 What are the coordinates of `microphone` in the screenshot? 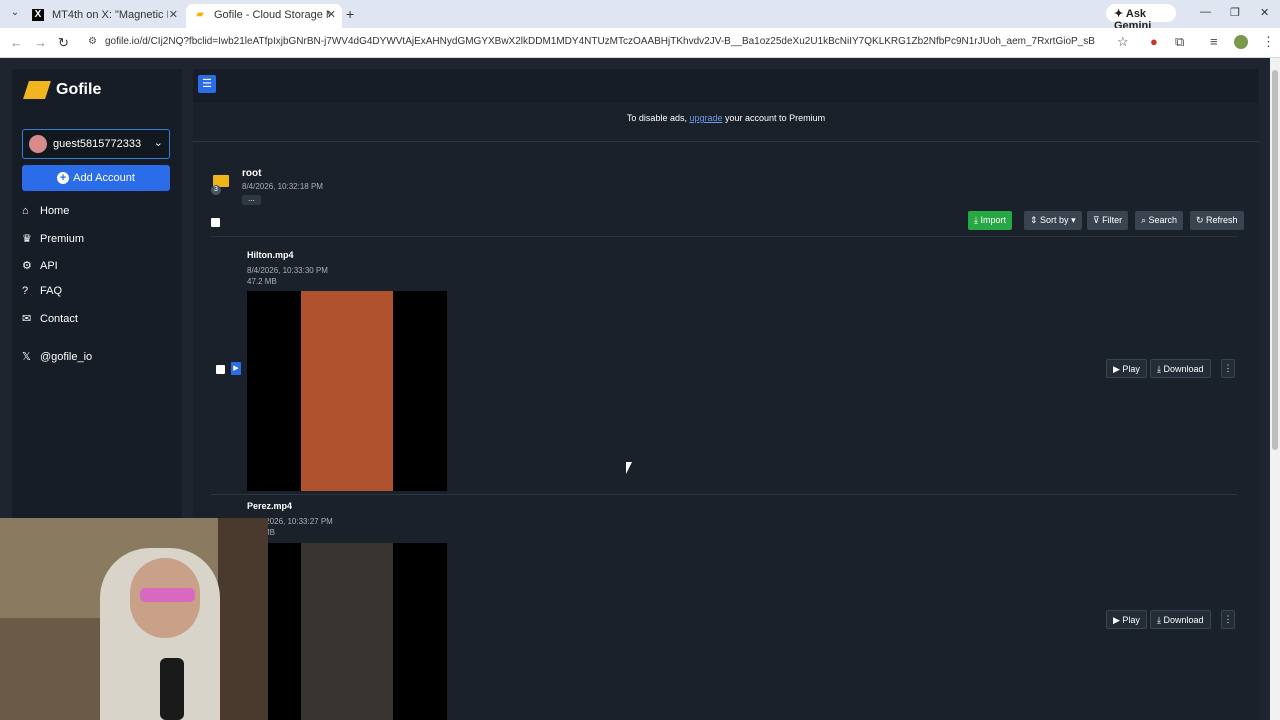 It's located at (172, 689).